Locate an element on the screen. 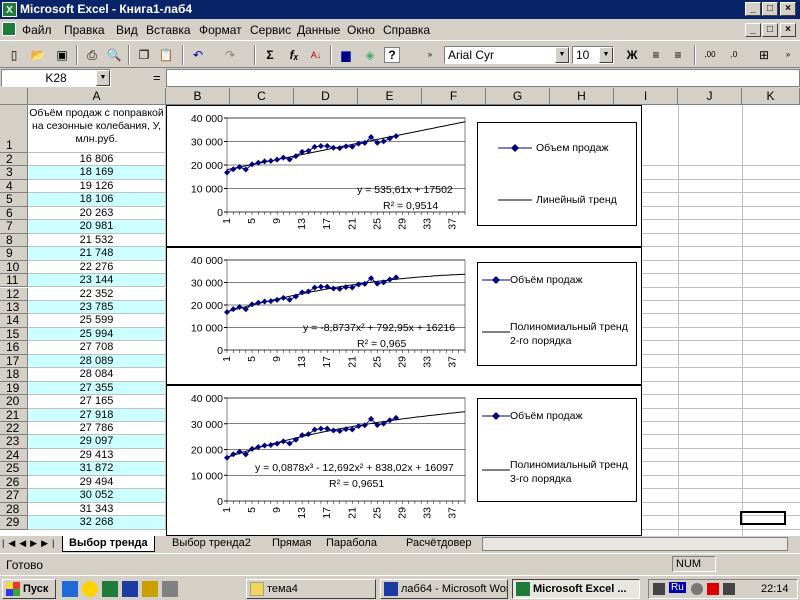 This screenshot has height=600, width=800. undo-icon: ↶ is located at coordinates (198, 55).